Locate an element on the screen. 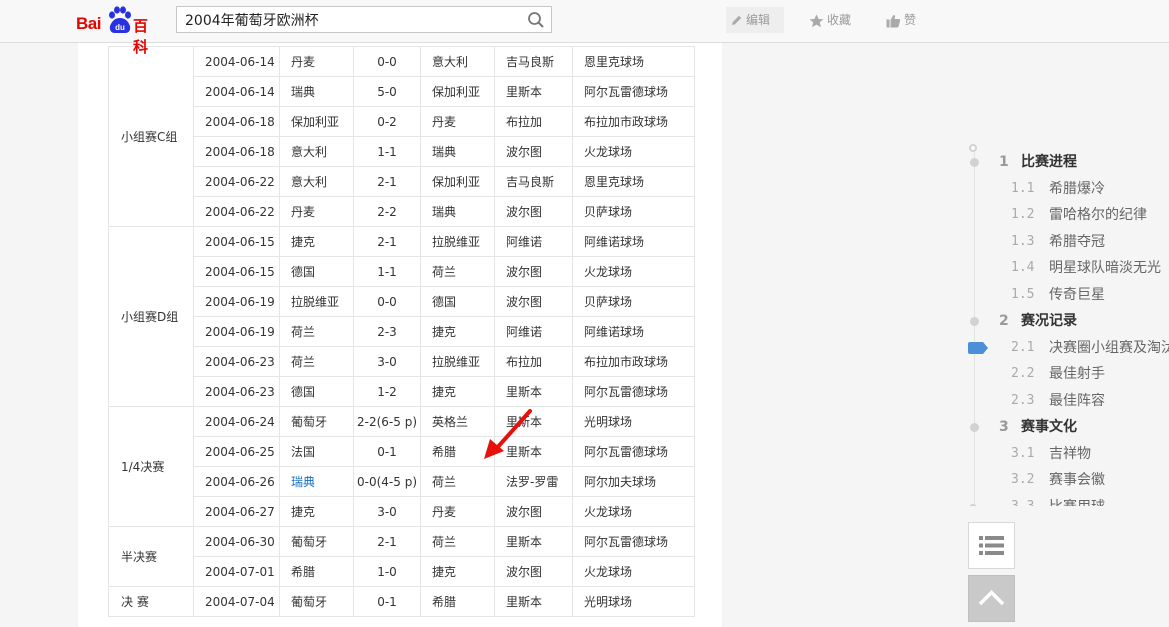 The height and width of the screenshot is (627, 1169). away-team-cell: 保加利亚 is located at coordinates (457, 91).